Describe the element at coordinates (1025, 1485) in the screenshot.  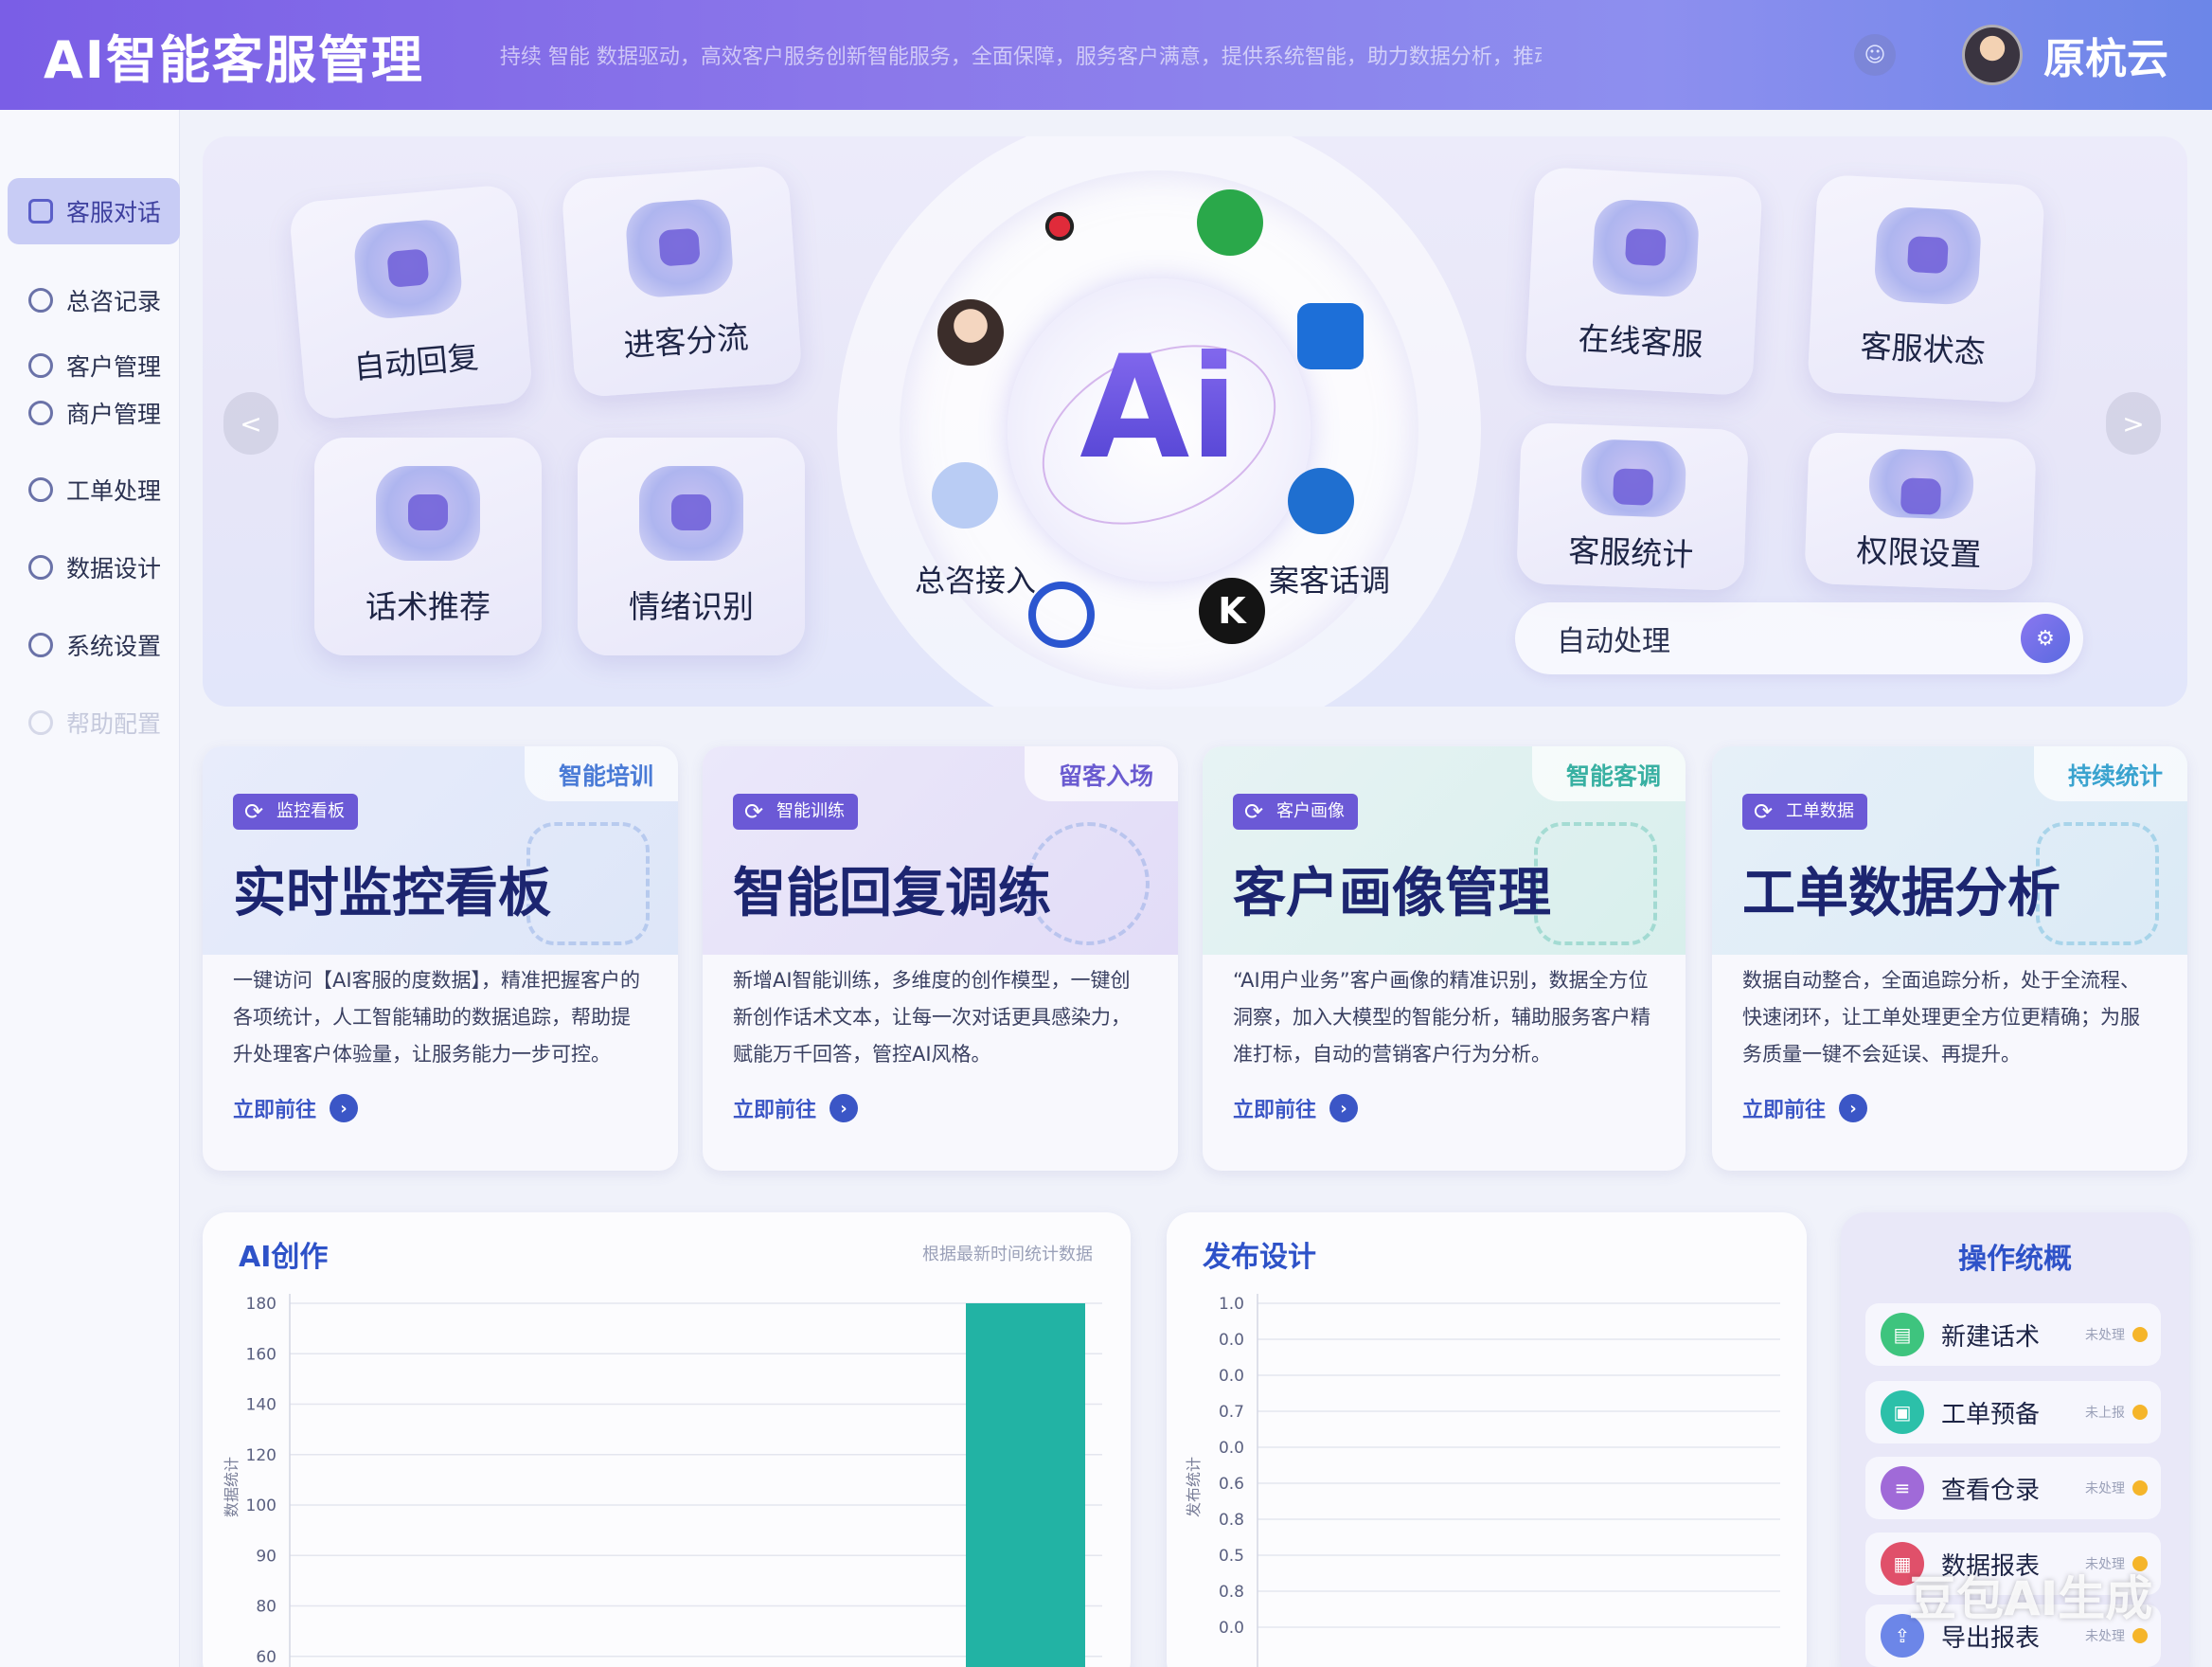
I see `bar` at that location.